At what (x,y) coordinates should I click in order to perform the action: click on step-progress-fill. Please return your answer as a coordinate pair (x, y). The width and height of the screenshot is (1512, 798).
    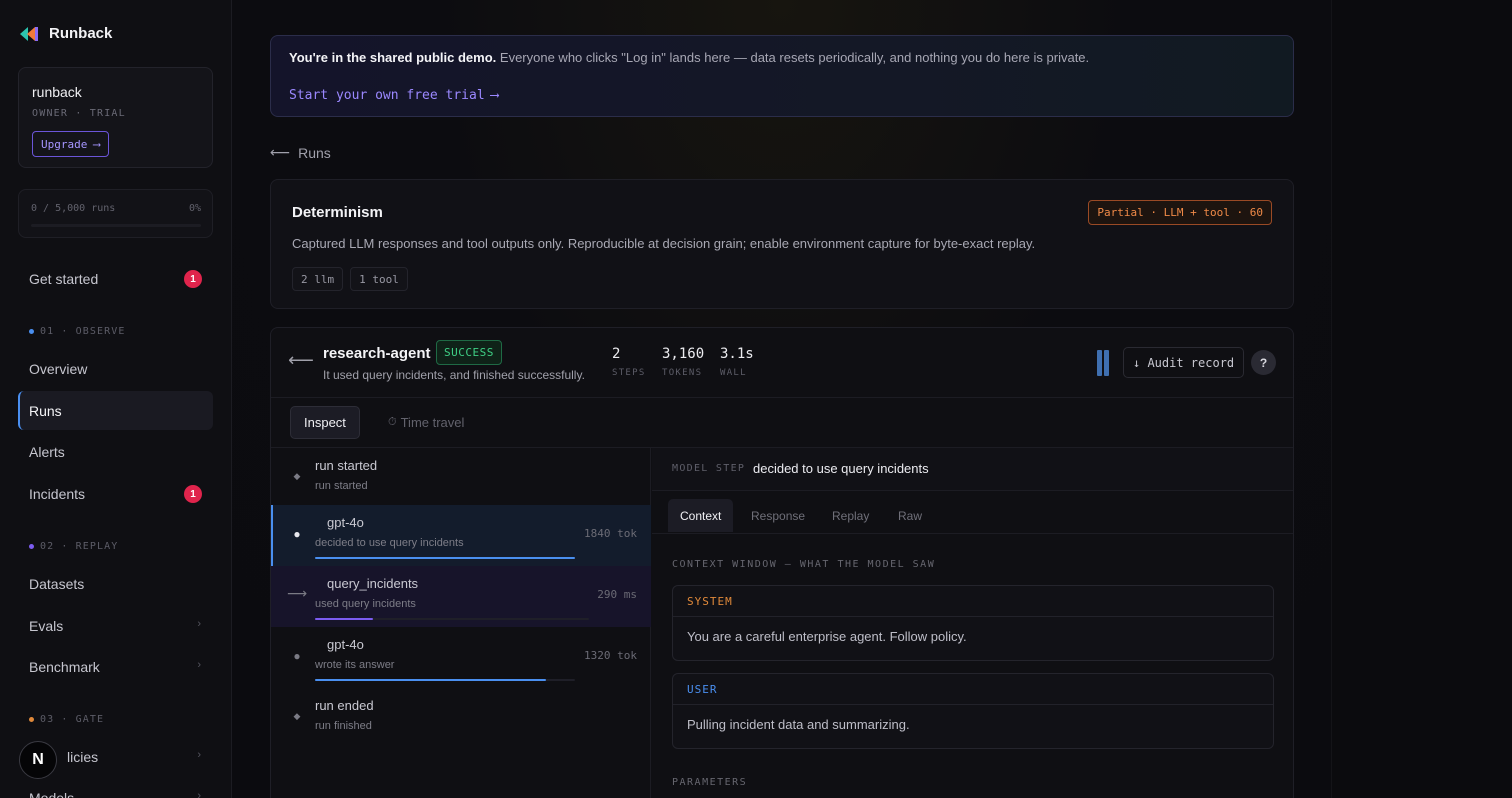
    Looking at the image, I should click on (445, 558).